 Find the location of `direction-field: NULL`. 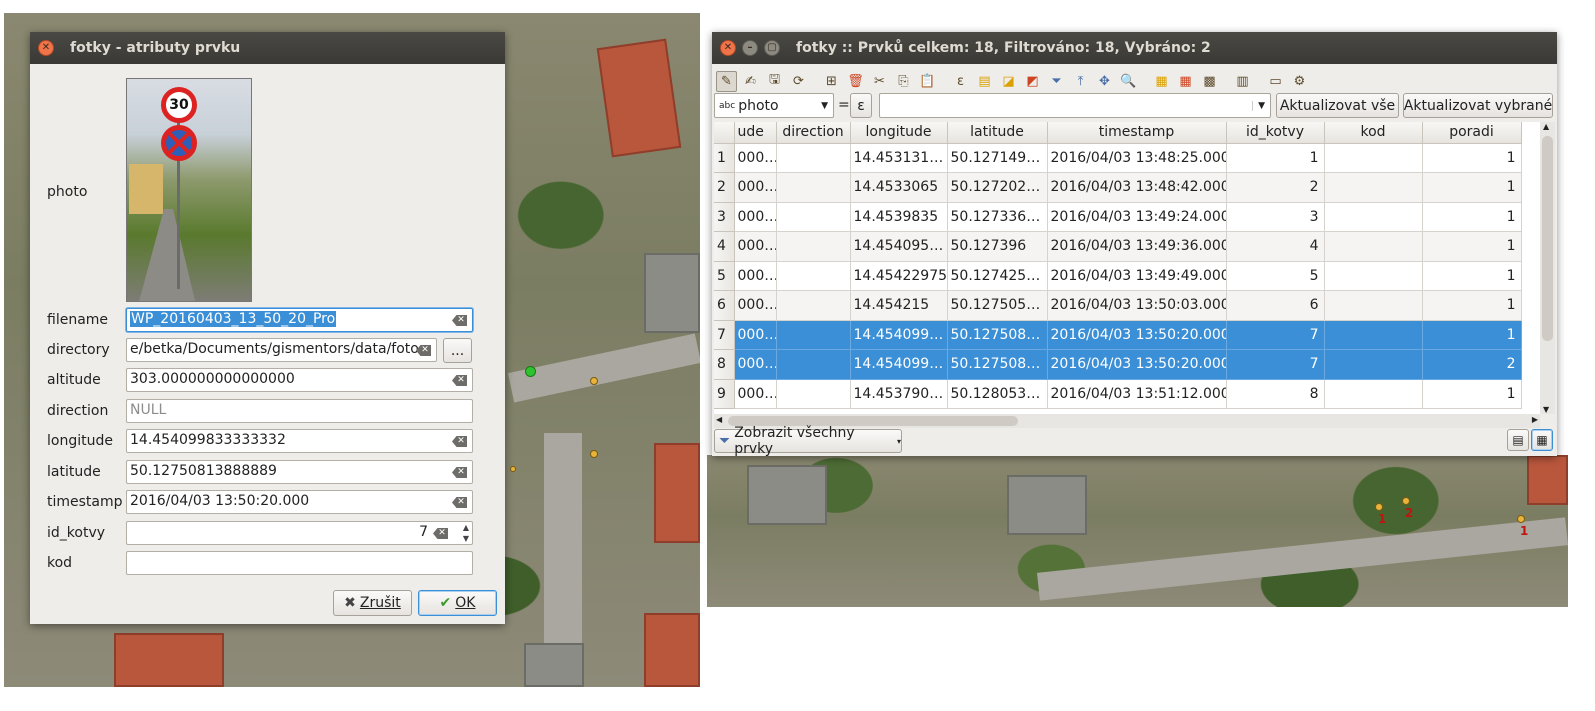

direction-field: NULL is located at coordinates (299, 411).